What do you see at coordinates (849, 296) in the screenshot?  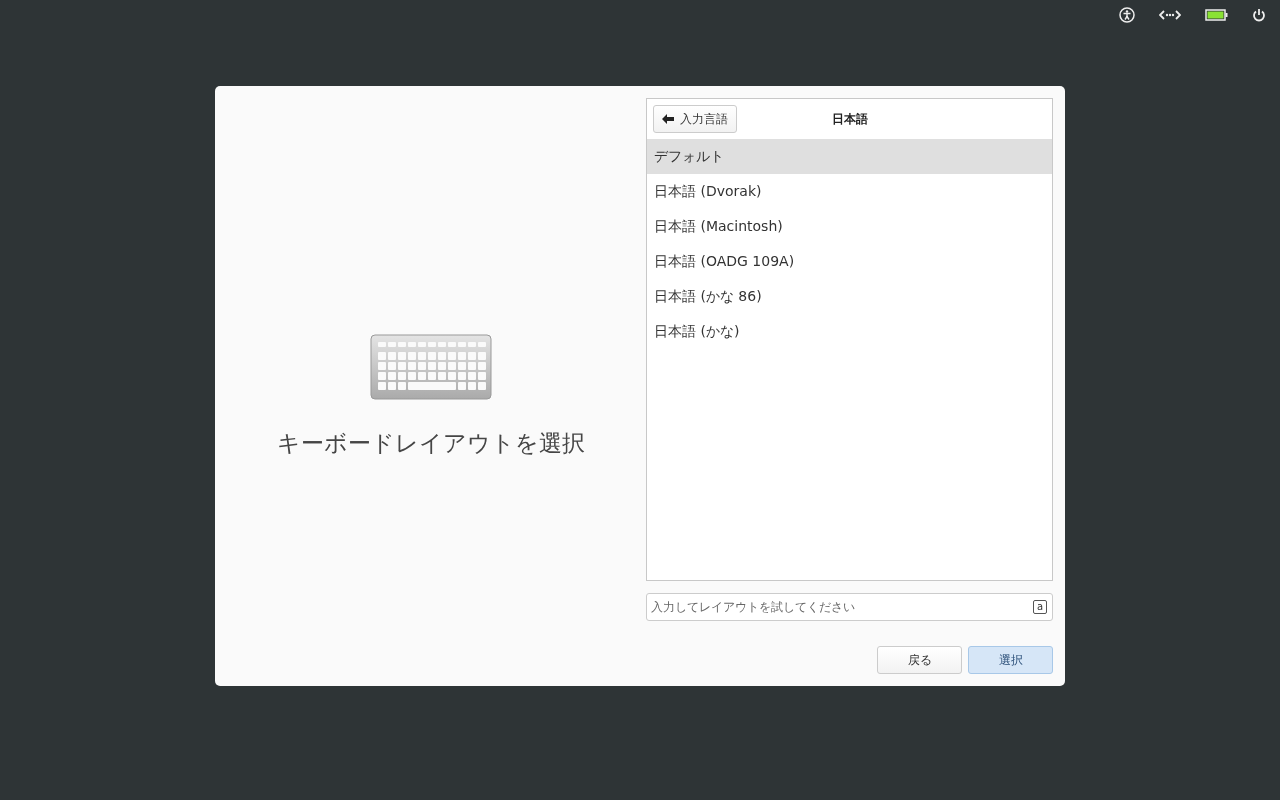 I see `layout-item: 日本語 (かな 86)` at bounding box center [849, 296].